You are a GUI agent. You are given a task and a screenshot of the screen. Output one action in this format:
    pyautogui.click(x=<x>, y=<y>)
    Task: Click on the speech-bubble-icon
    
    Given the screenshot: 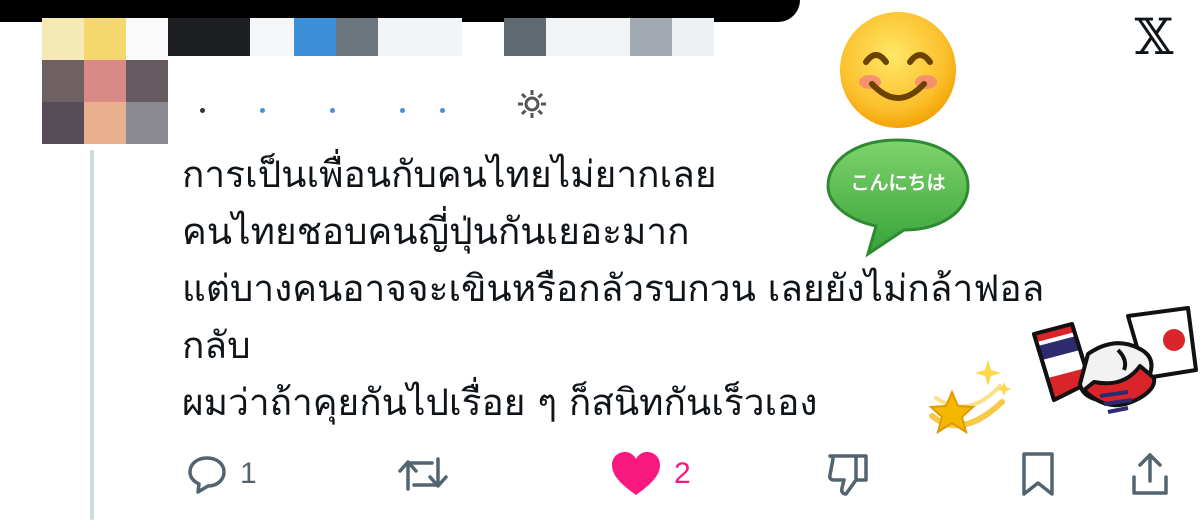 What is the action you would take?
    pyautogui.click(x=898, y=198)
    